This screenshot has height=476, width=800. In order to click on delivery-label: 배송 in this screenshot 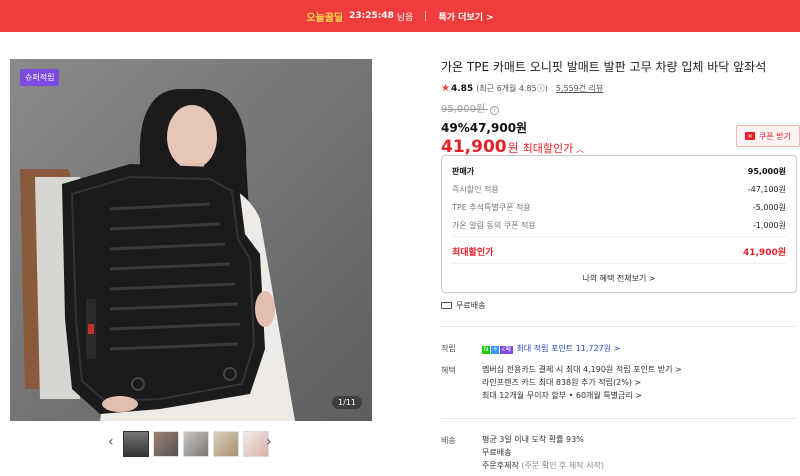, I will do `click(448, 440)`.